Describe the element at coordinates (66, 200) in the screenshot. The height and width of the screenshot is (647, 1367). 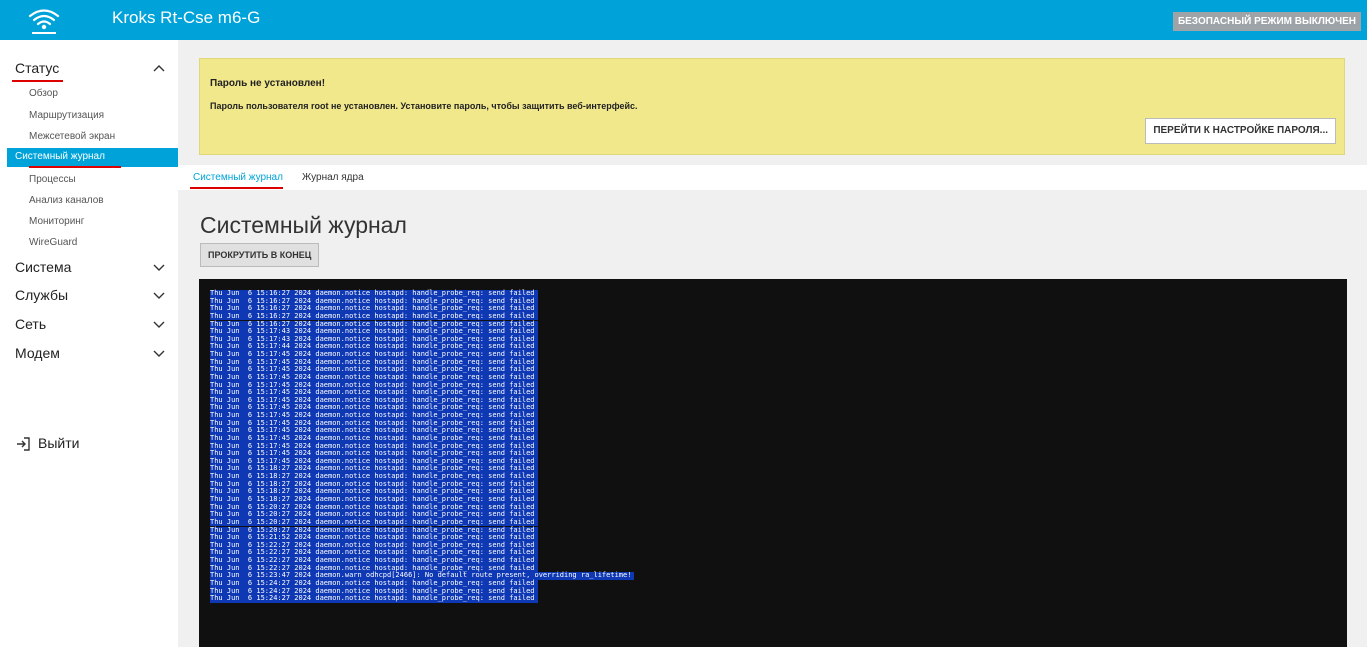
I see `sidebar-item-channel-analysis: Анализ каналов` at that location.